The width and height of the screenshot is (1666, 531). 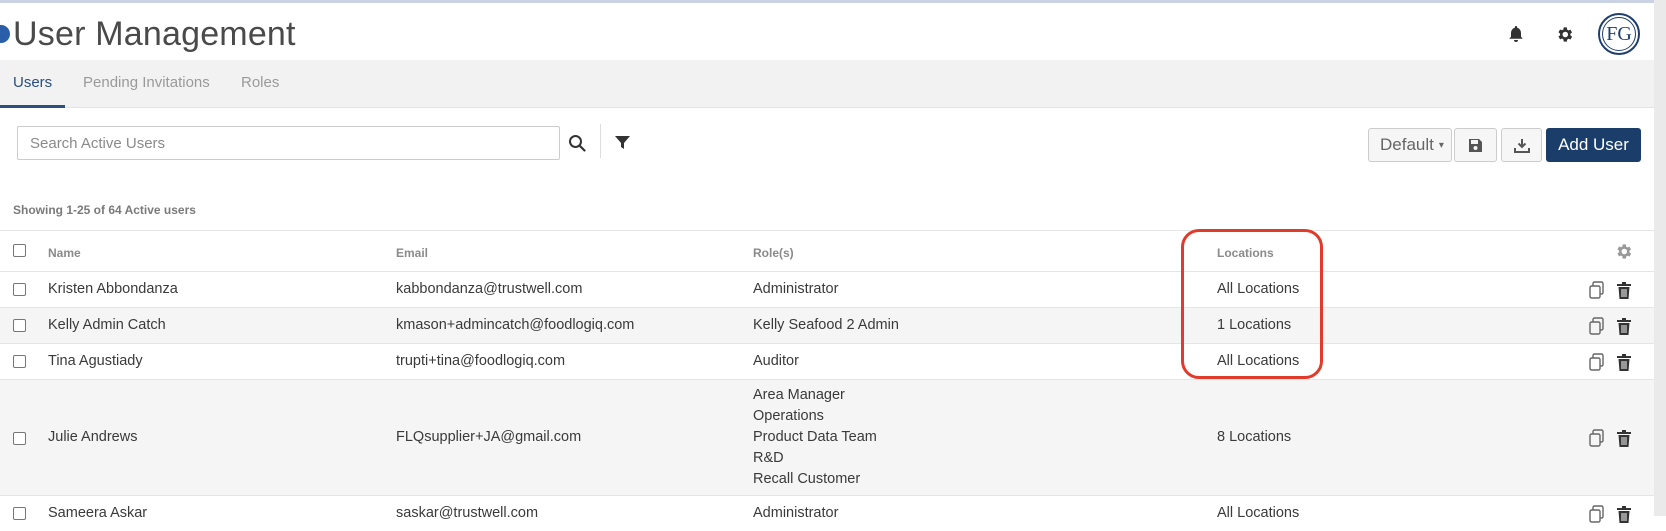 I want to click on search-box, so click(x=288, y=143).